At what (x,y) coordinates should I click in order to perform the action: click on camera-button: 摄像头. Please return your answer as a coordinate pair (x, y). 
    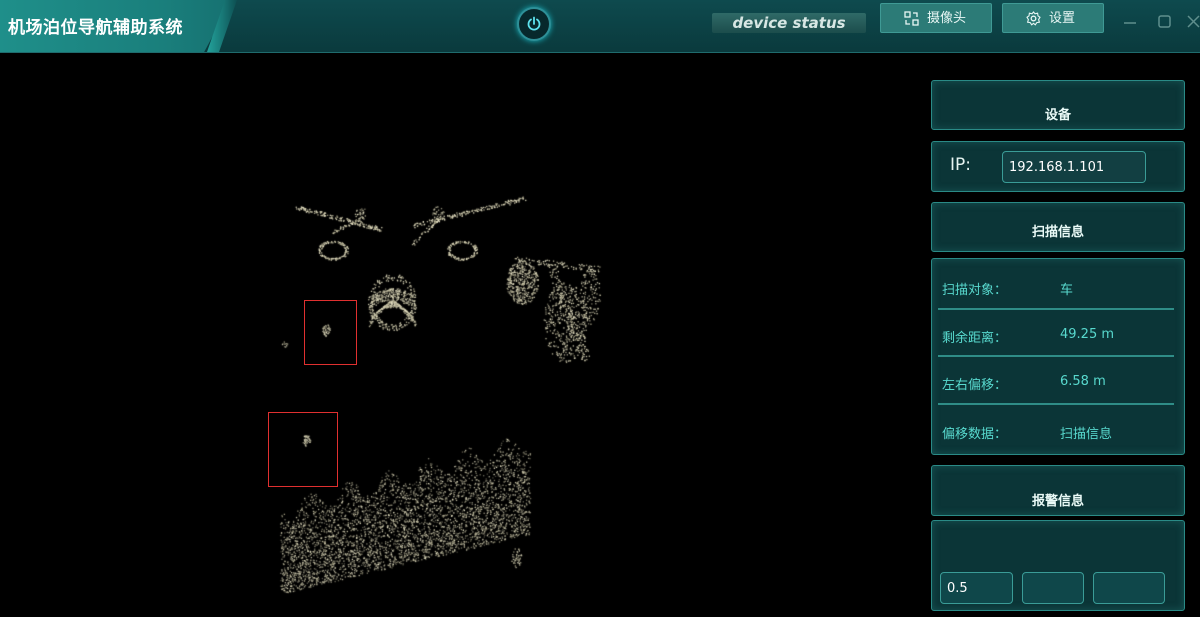
    Looking at the image, I should click on (936, 18).